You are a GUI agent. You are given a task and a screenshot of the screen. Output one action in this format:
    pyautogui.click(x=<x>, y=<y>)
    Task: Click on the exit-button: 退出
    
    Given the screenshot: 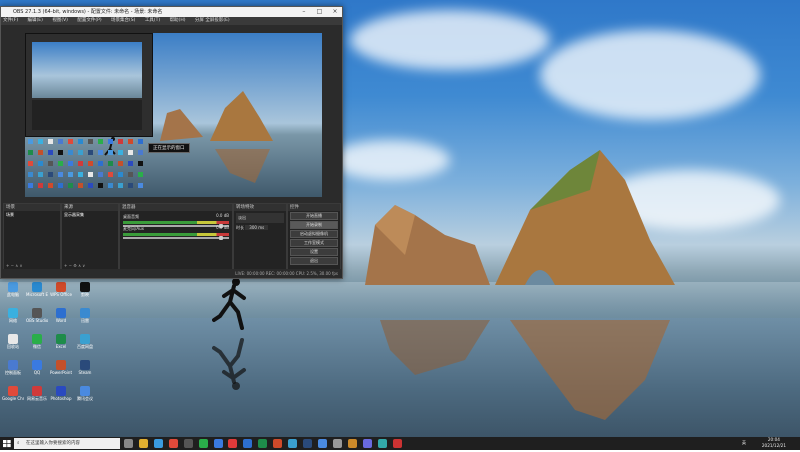 What is the action you would take?
    pyautogui.click(x=314, y=261)
    